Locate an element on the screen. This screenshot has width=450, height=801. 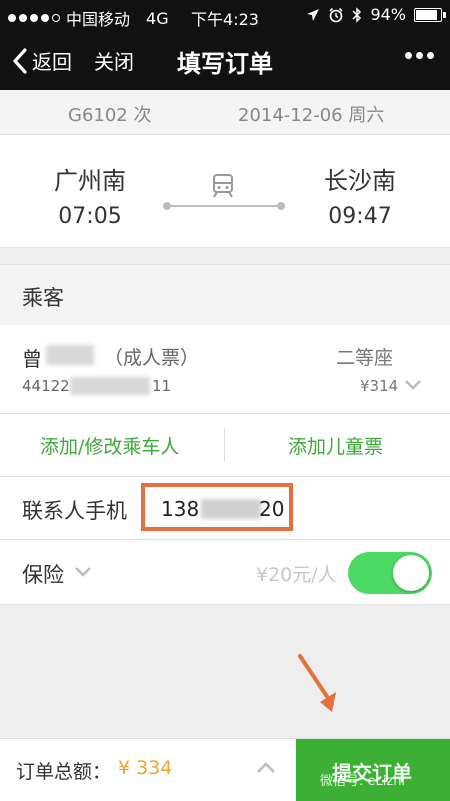
add-edit-passenger-button: 添加/修改乘车人 is located at coordinates (109, 445).